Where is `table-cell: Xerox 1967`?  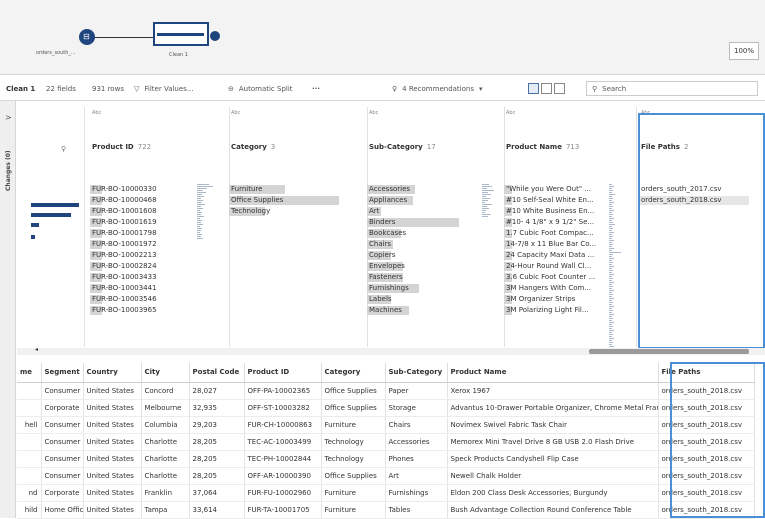
table-cell: Xerox 1967 is located at coordinates (553, 391).